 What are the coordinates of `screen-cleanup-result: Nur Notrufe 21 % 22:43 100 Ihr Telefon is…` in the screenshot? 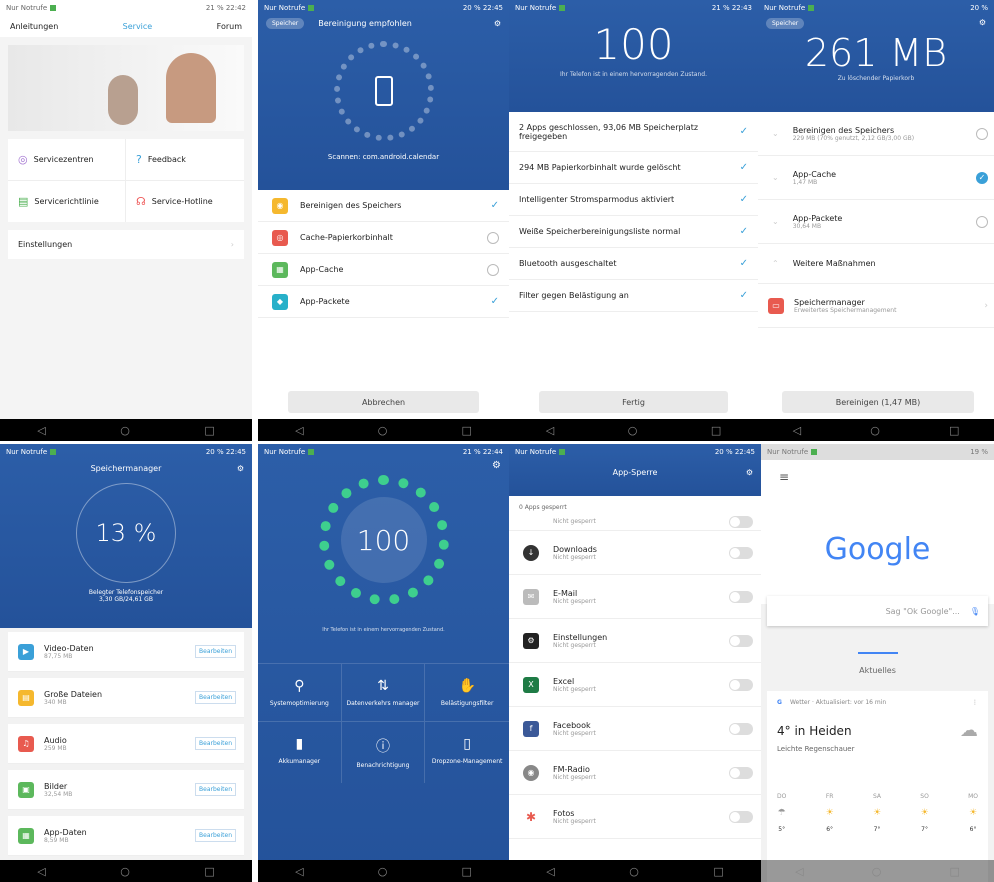 It's located at (633, 220).